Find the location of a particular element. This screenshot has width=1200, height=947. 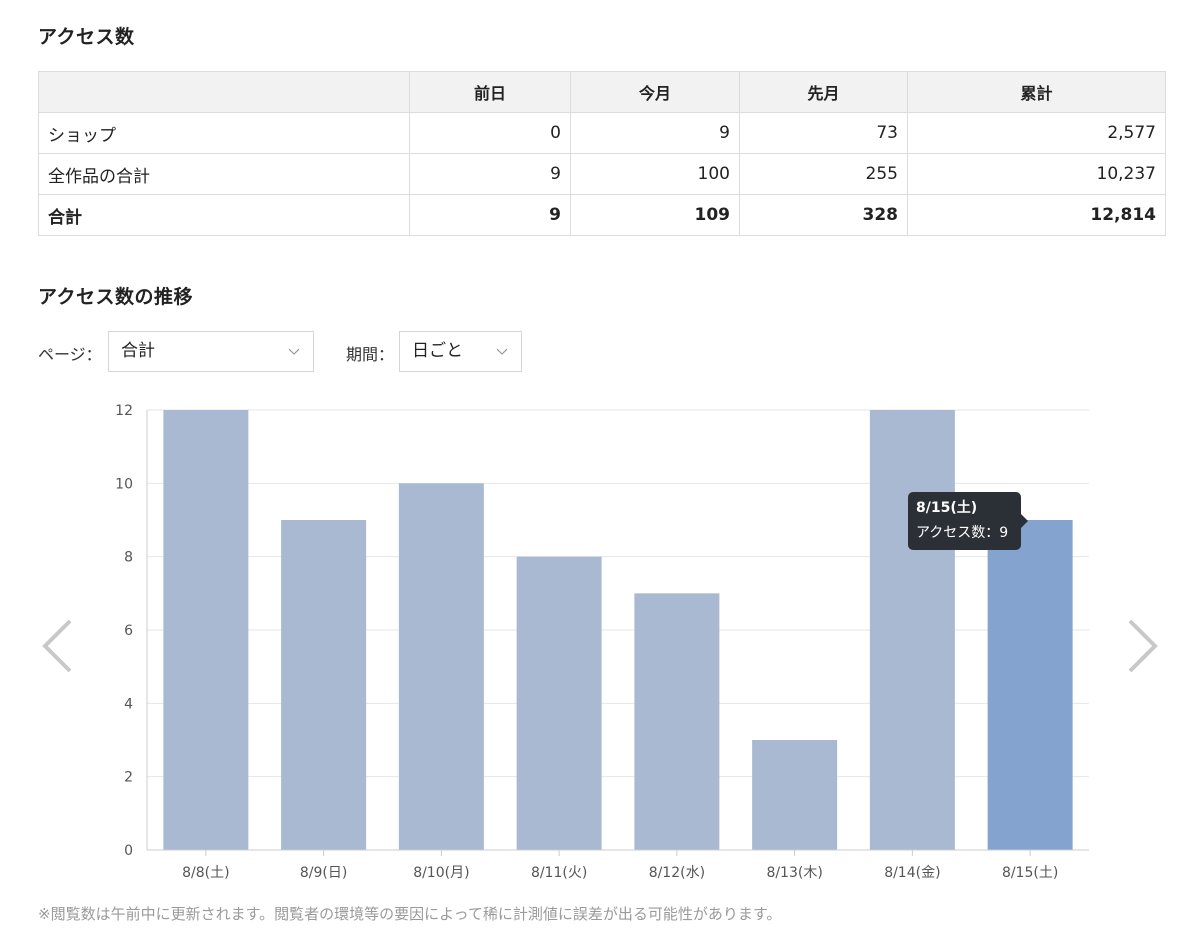

page-select-label: ページ： is located at coordinates (70, 354).